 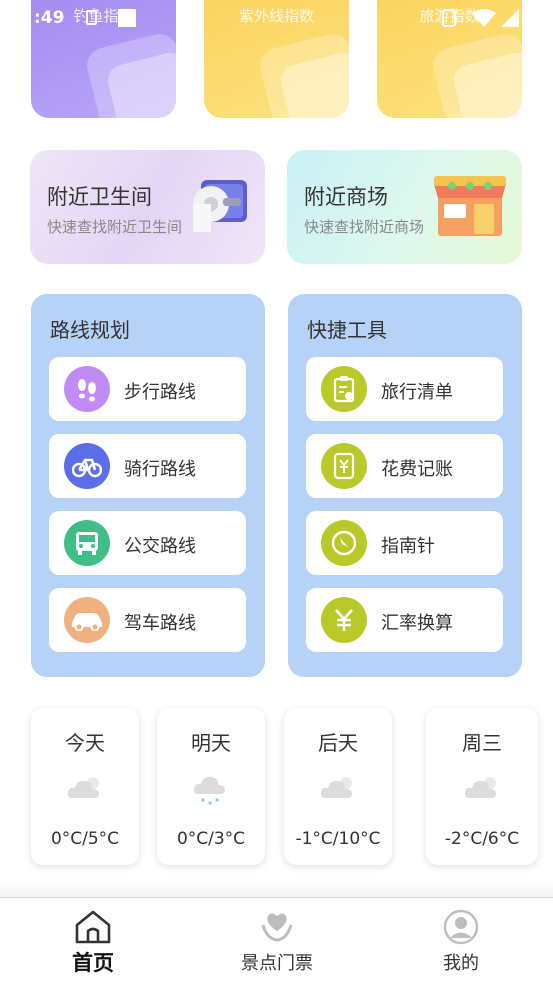 What do you see at coordinates (160, 392) in the screenshot?
I see `walking-route-label: 步行路线` at bounding box center [160, 392].